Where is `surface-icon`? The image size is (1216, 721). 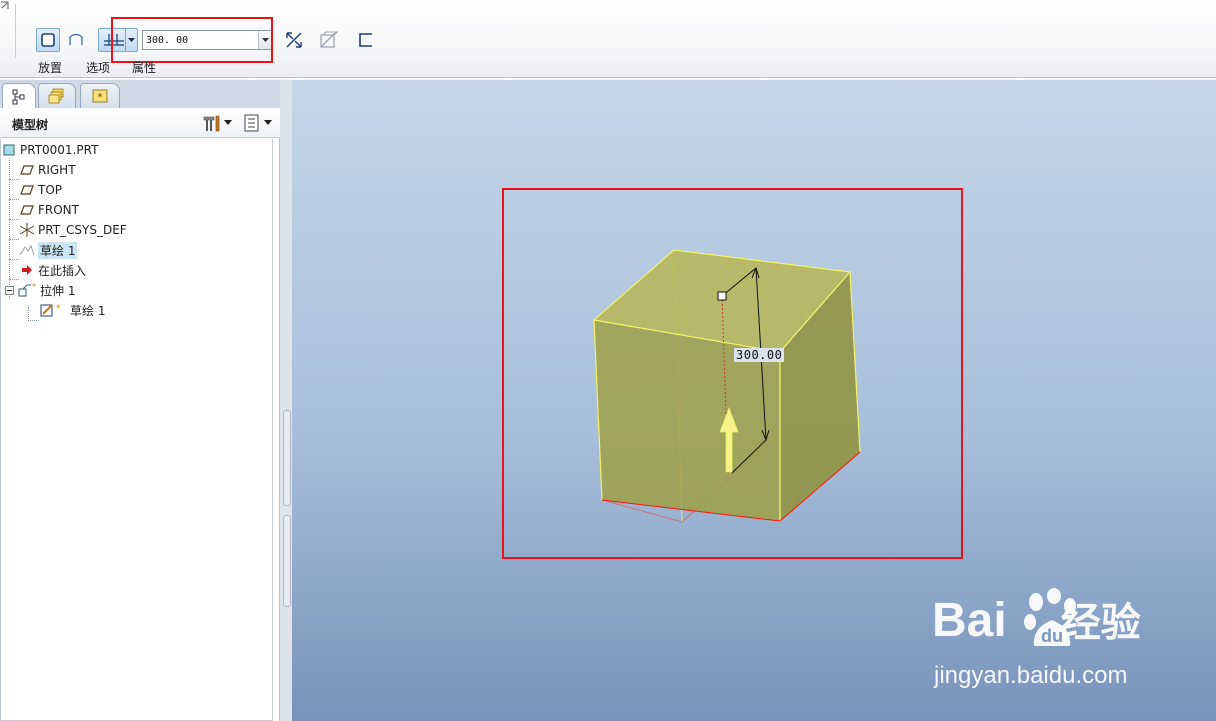
surface-icon is located at coordinates (76, 39).